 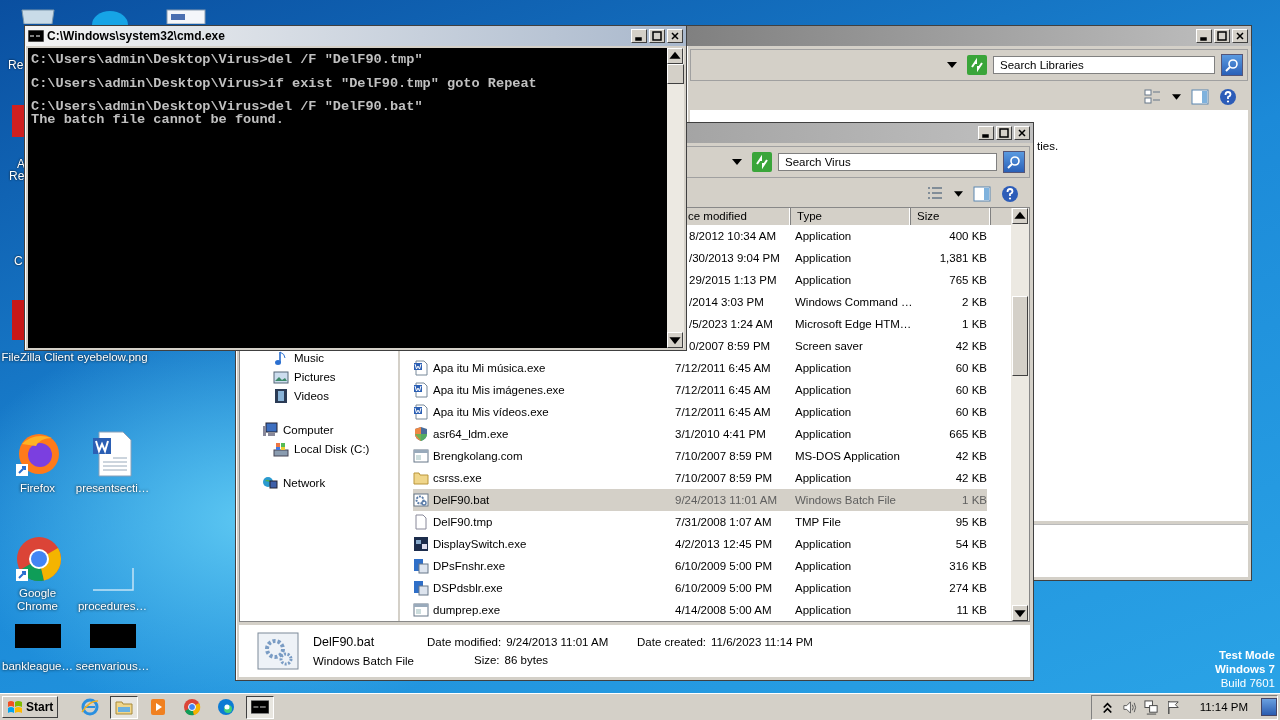 I want to click on nav-item: Local Disk (C:), so click(x=319, y=449).